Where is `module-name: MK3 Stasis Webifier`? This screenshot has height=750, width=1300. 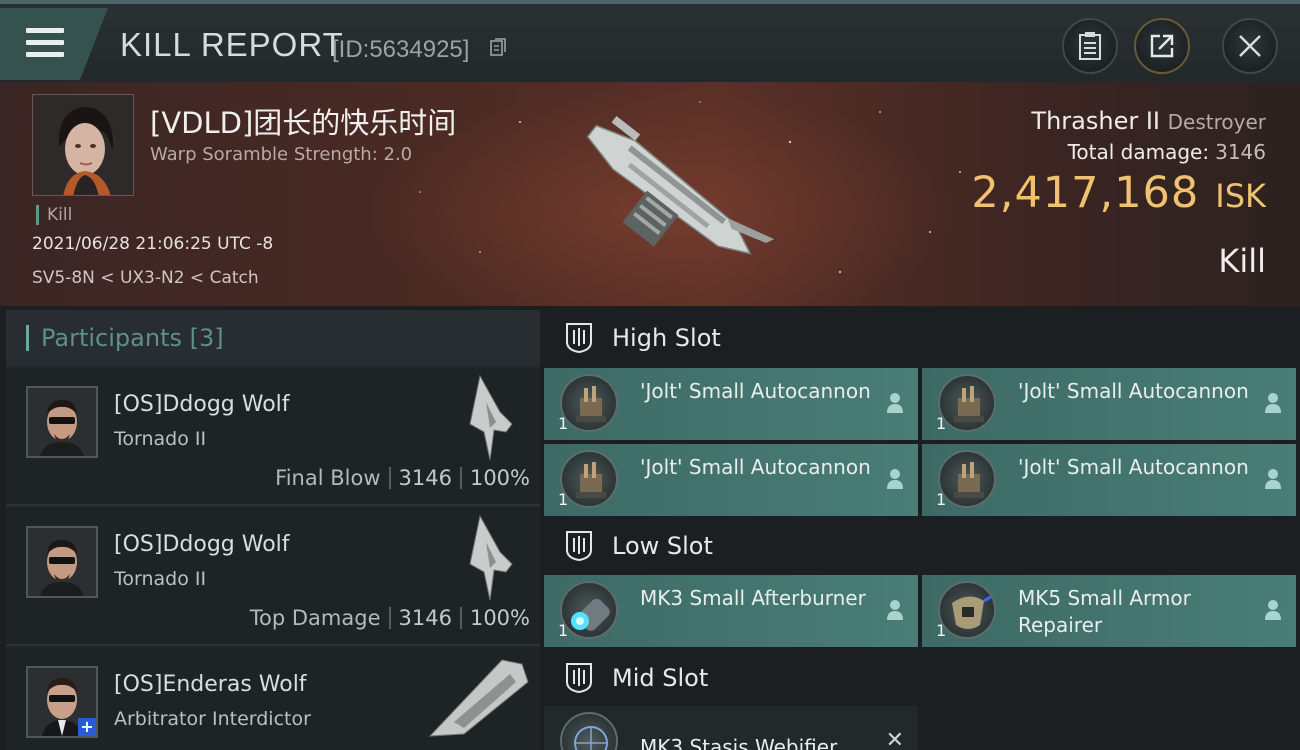
module-name: MK3 Stasis Webifier is located at coordinates (739, 742).